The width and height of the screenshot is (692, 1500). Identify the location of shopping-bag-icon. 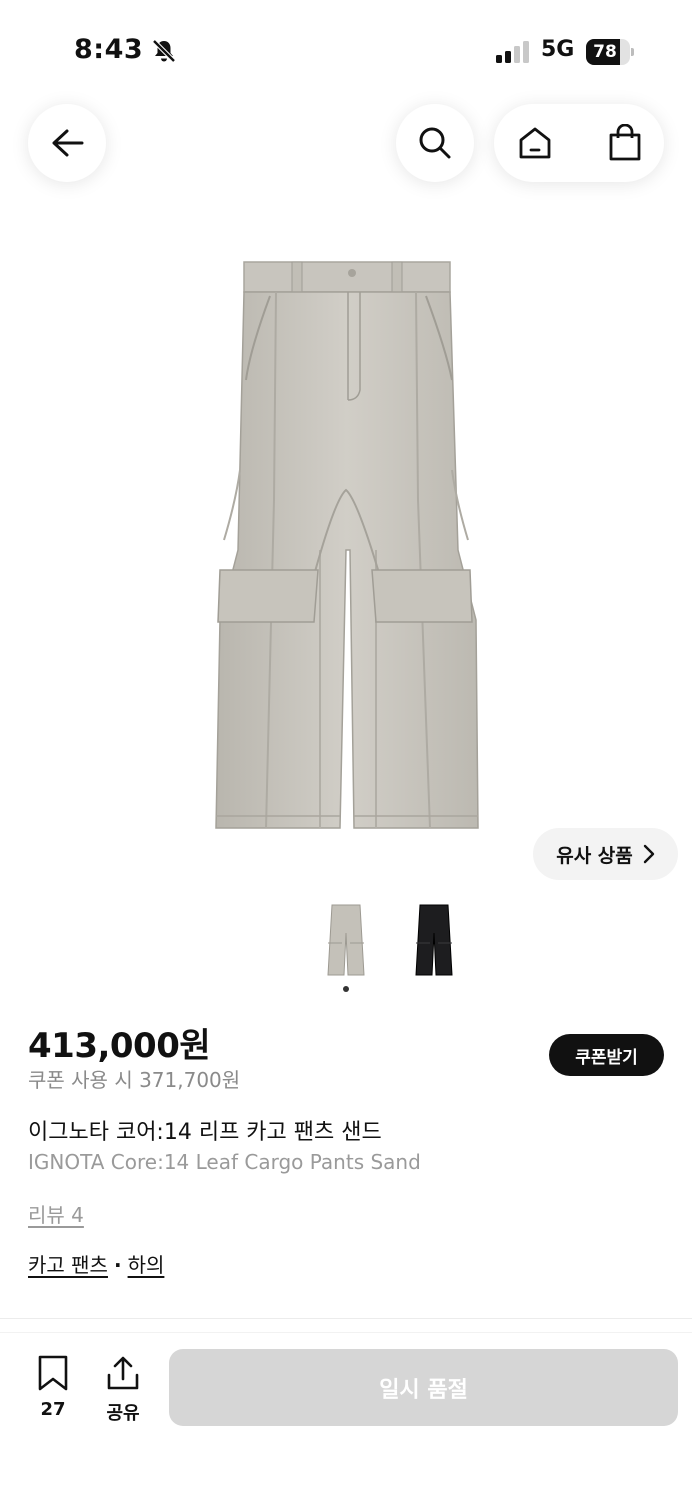
(625, 142).